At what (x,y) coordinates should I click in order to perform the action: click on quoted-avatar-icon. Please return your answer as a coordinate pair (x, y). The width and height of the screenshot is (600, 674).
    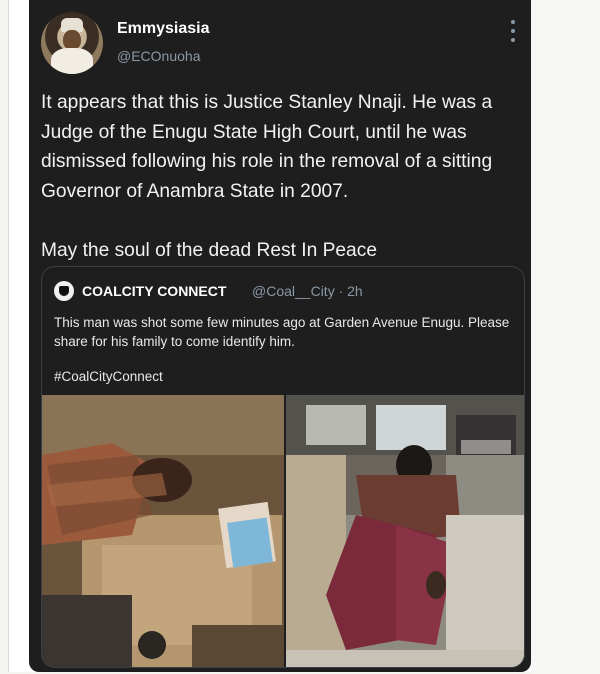
    Looking at the image, I should click on (64, 291).